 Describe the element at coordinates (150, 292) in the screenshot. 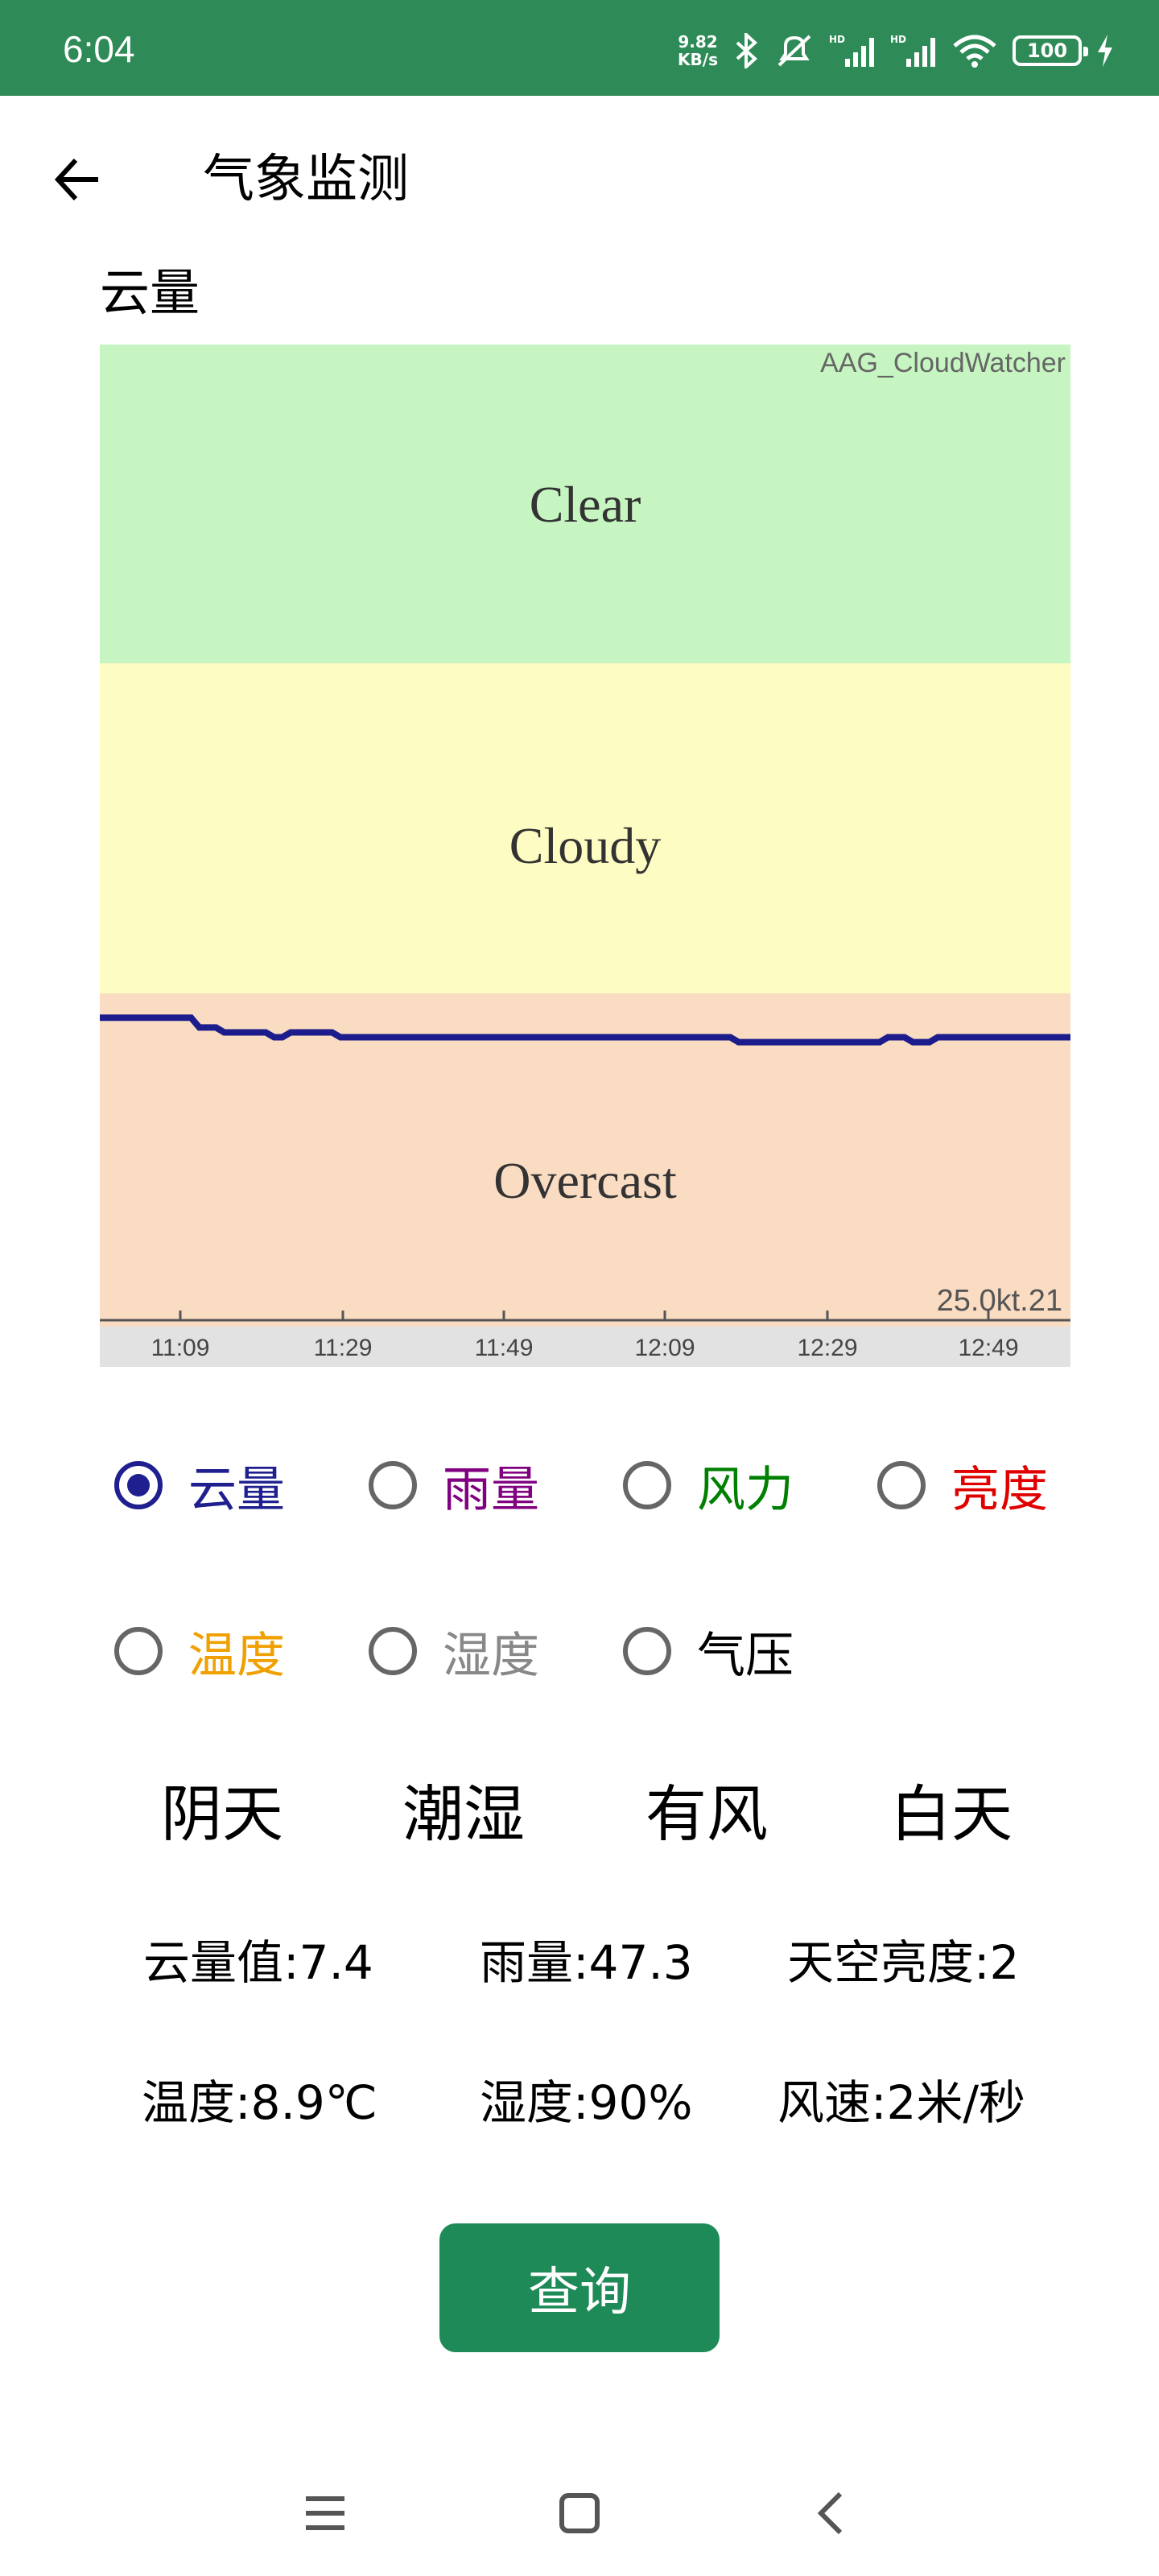

I see `section-label: 云量` at that location.